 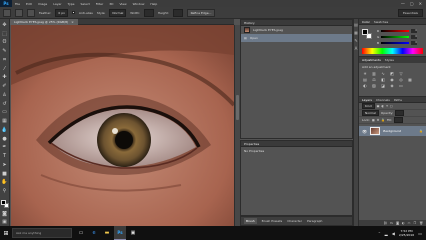 I want to click on zoom-tool-icon: ⚲, so click(x=4, y=191).